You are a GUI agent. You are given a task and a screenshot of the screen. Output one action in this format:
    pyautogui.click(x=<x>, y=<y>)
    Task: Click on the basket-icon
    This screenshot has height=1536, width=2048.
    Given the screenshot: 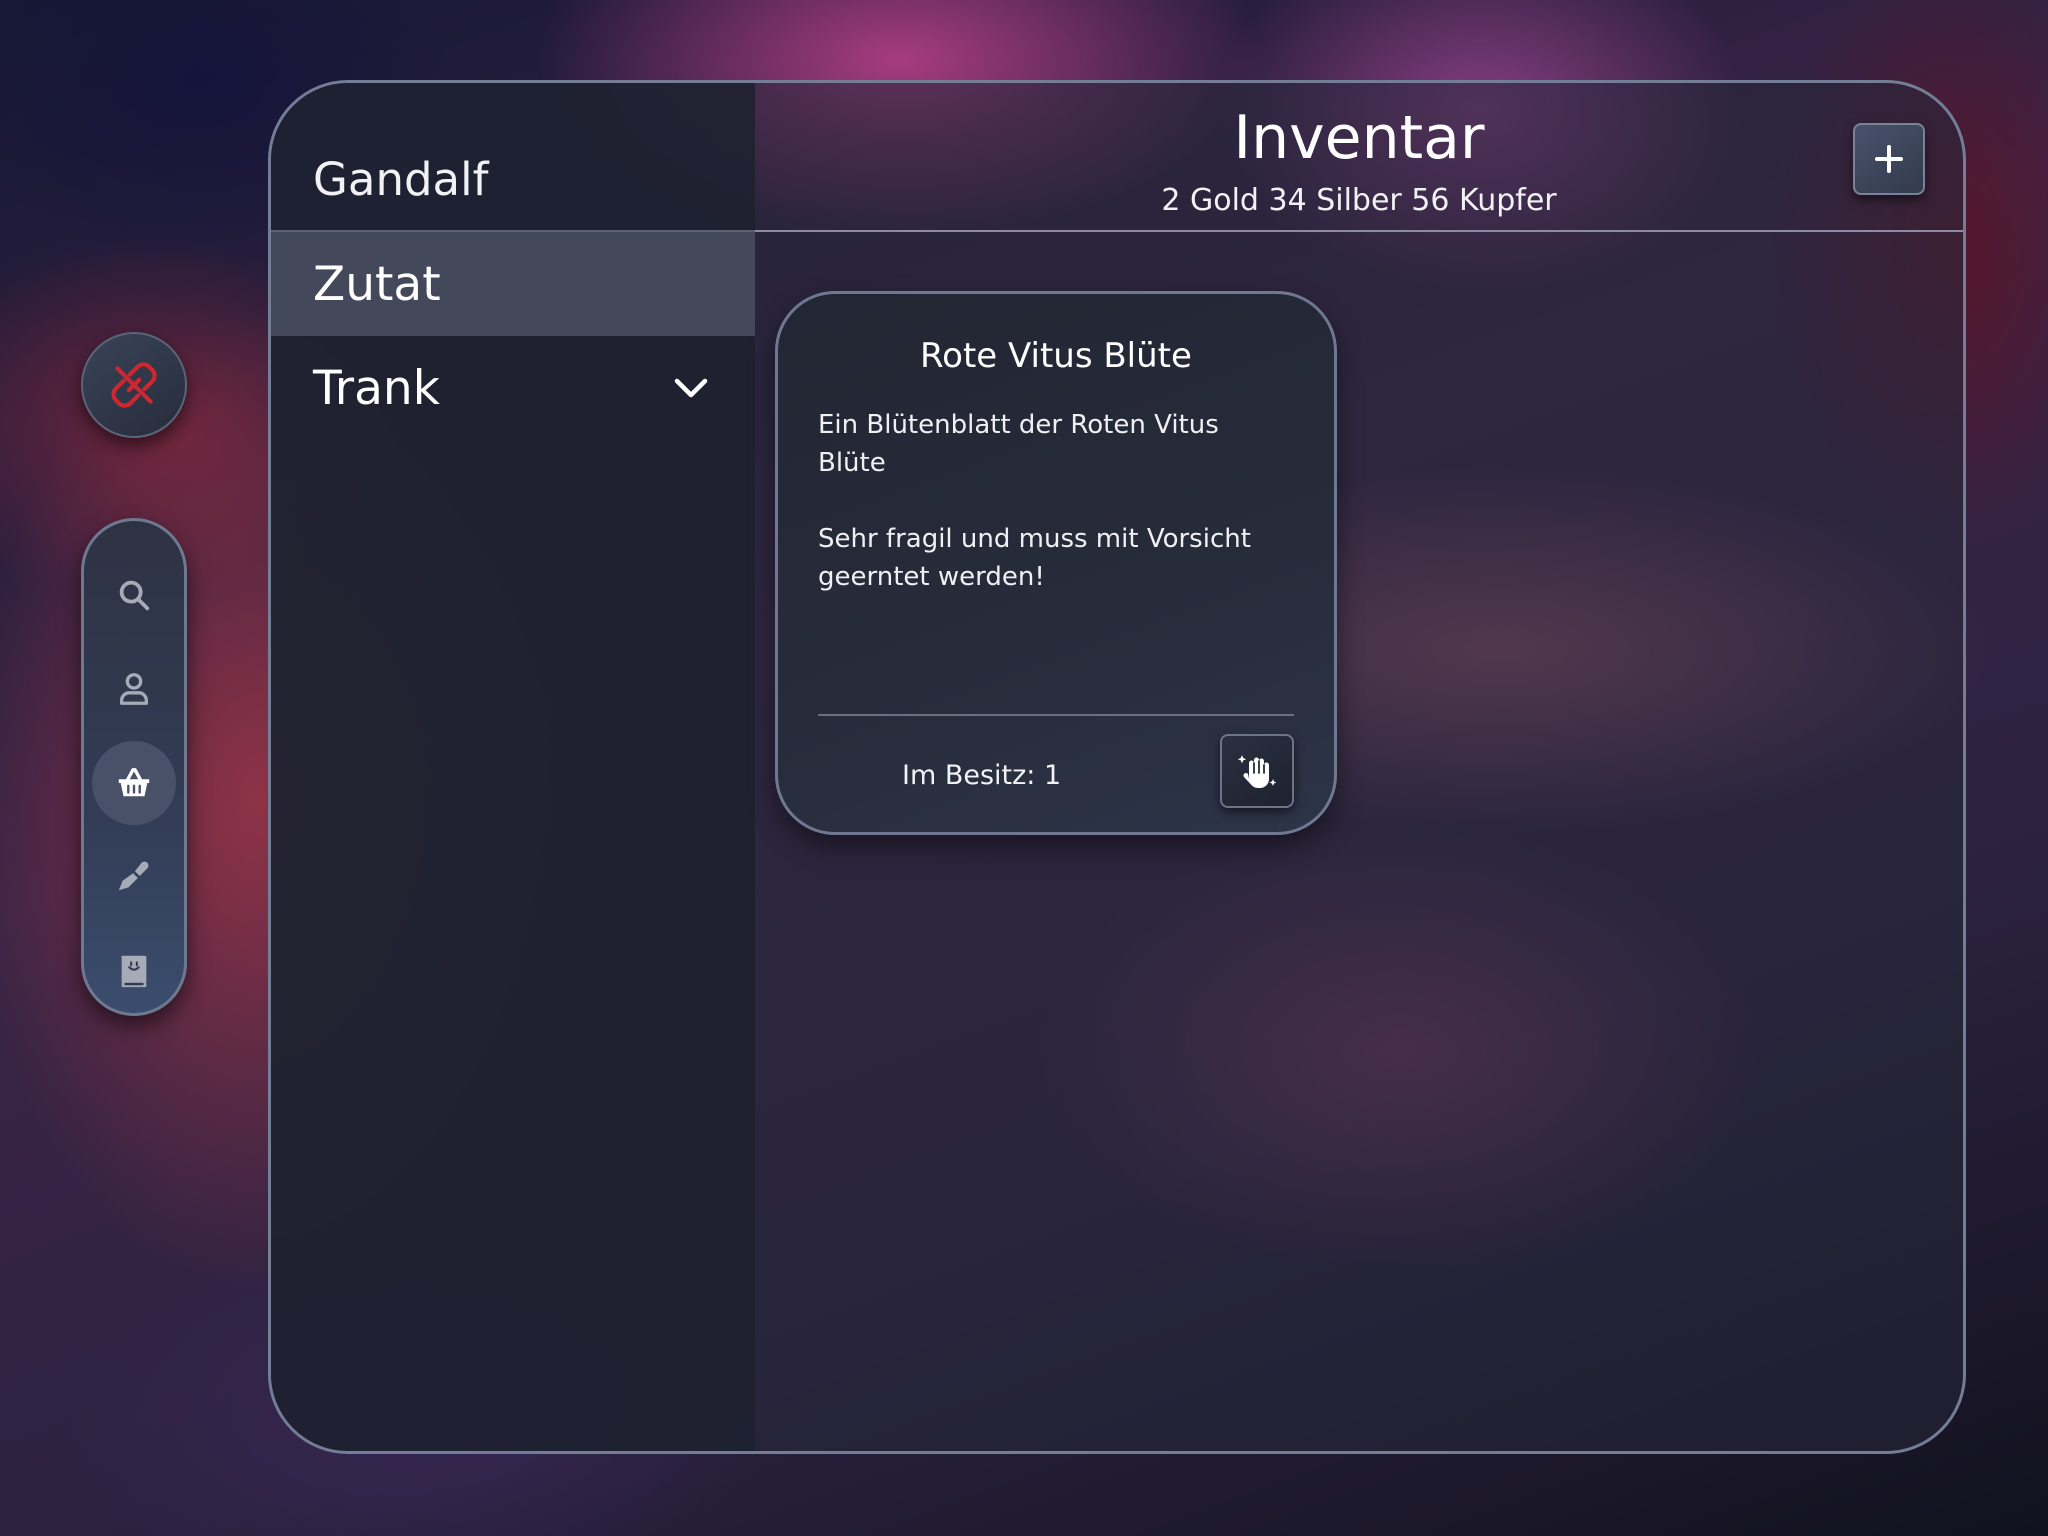 What is the action you would take?
    pyautogui.click(x=134, y=782)
    